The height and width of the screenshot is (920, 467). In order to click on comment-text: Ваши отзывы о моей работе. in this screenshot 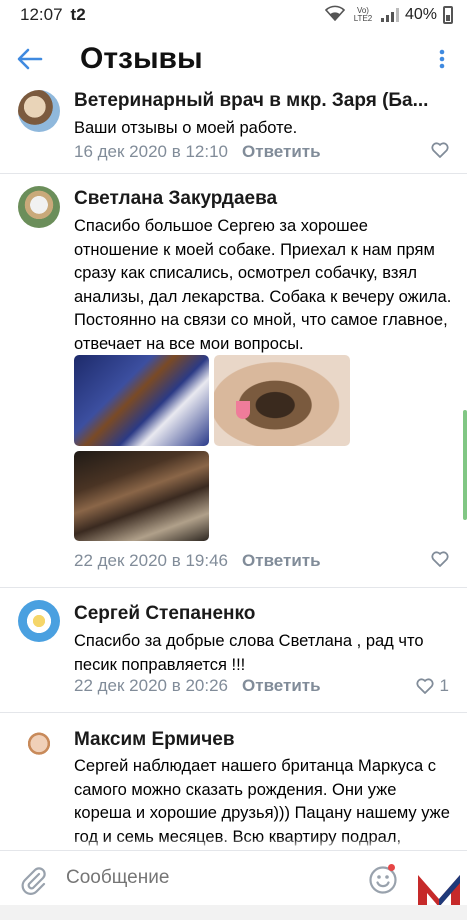, I will do `click(186, 128)`.